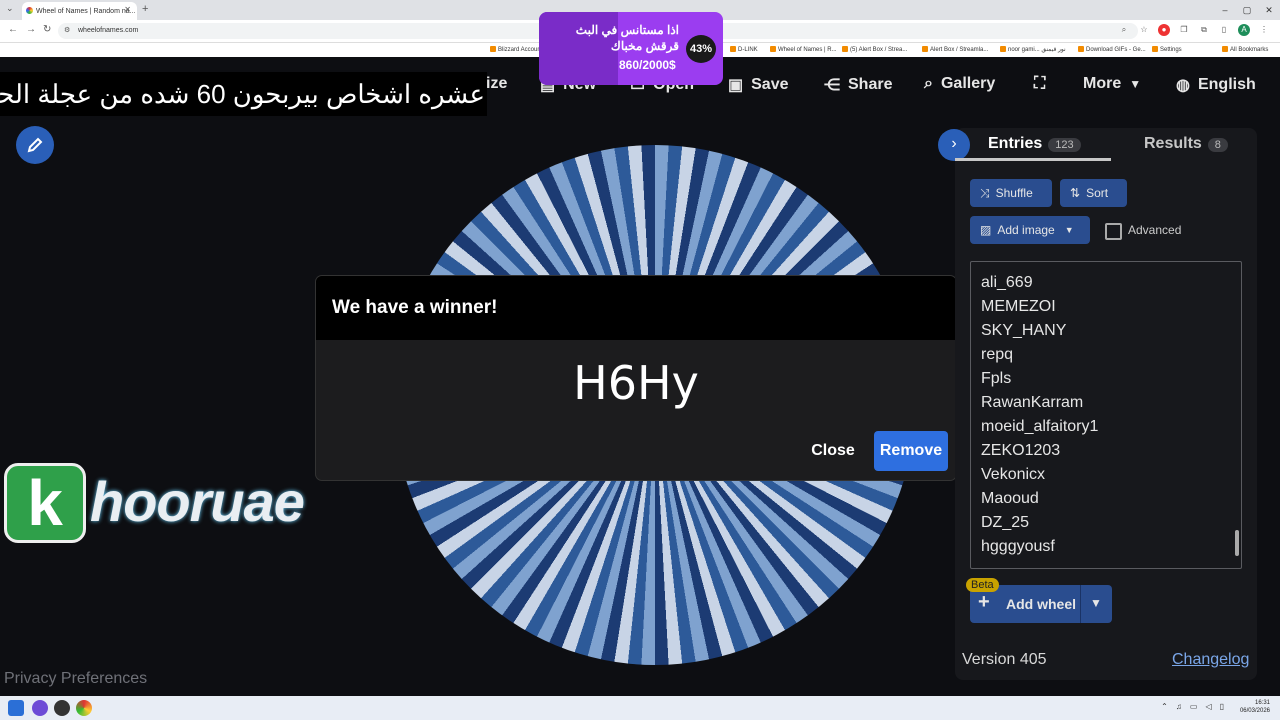  Describe the element at coordinates (1026, 230) in the screenshot. I see `add-image-label: Add image` at that location.